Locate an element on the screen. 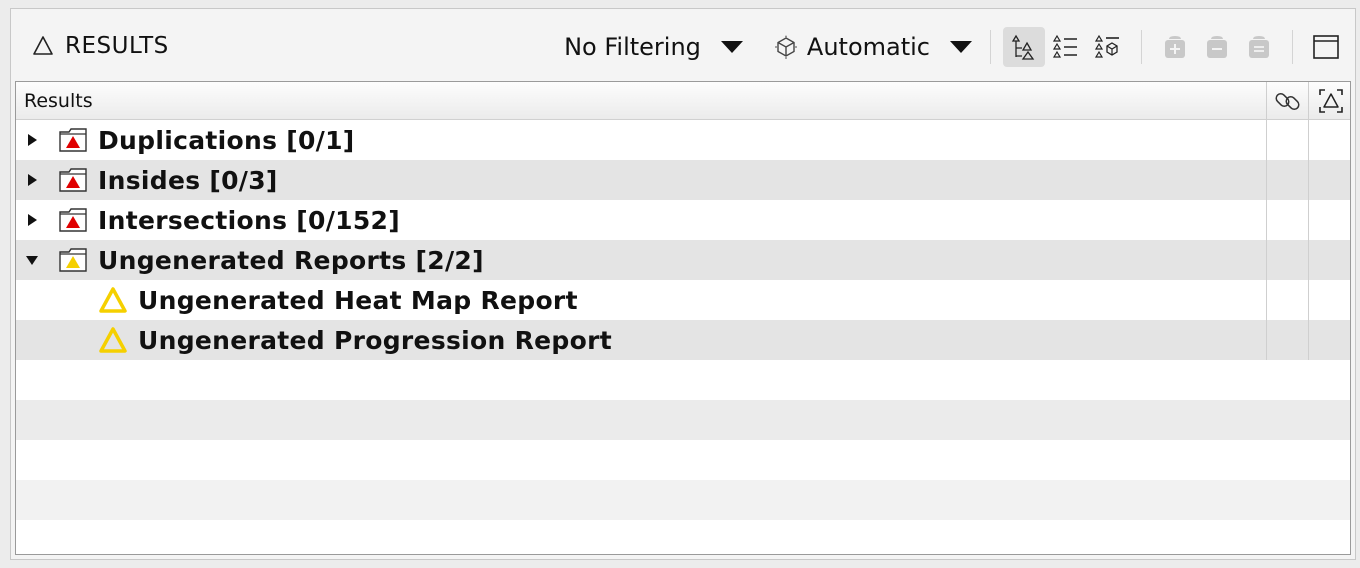  filter-dropdown-label: No Filtering is located at coordinates (632, 47).